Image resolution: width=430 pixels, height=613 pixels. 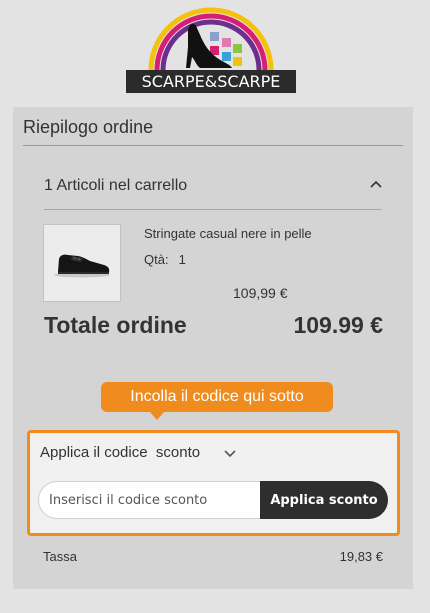 I want to click on discount-toggle: Applica il codice sconto, so click(x=120, y=452).